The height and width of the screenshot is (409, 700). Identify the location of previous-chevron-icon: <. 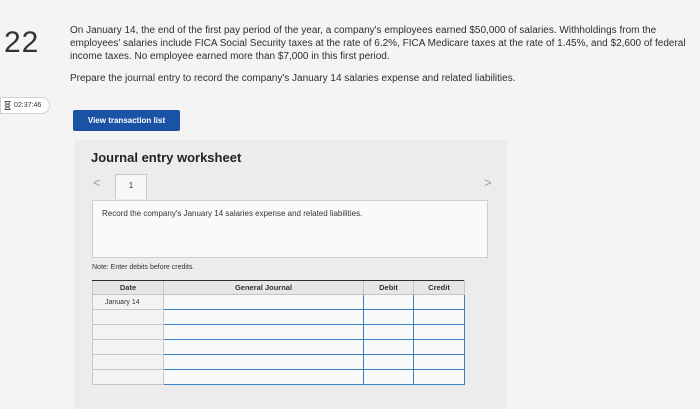
(97, 182).